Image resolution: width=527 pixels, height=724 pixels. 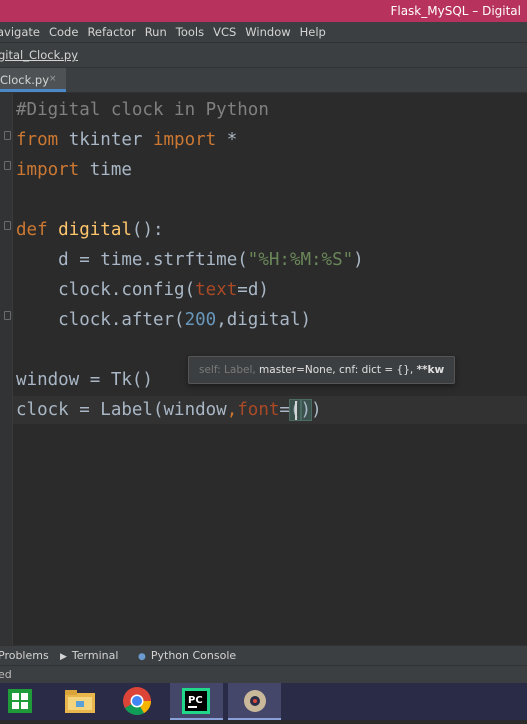 I want to click on code-line: def digital():, so click(x=90, y=230).